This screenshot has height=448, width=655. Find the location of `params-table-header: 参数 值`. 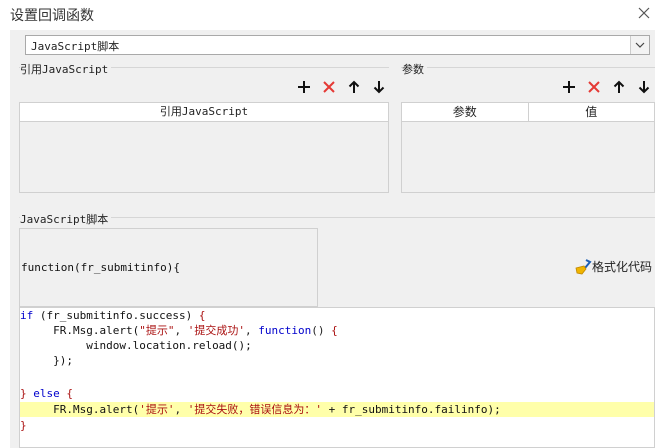

params-table-header: 参数 值 is located at coordinates (528, 112).